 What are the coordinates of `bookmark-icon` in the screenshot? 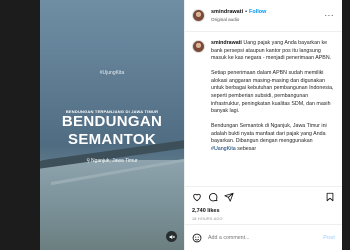 It's located at (330, 197).